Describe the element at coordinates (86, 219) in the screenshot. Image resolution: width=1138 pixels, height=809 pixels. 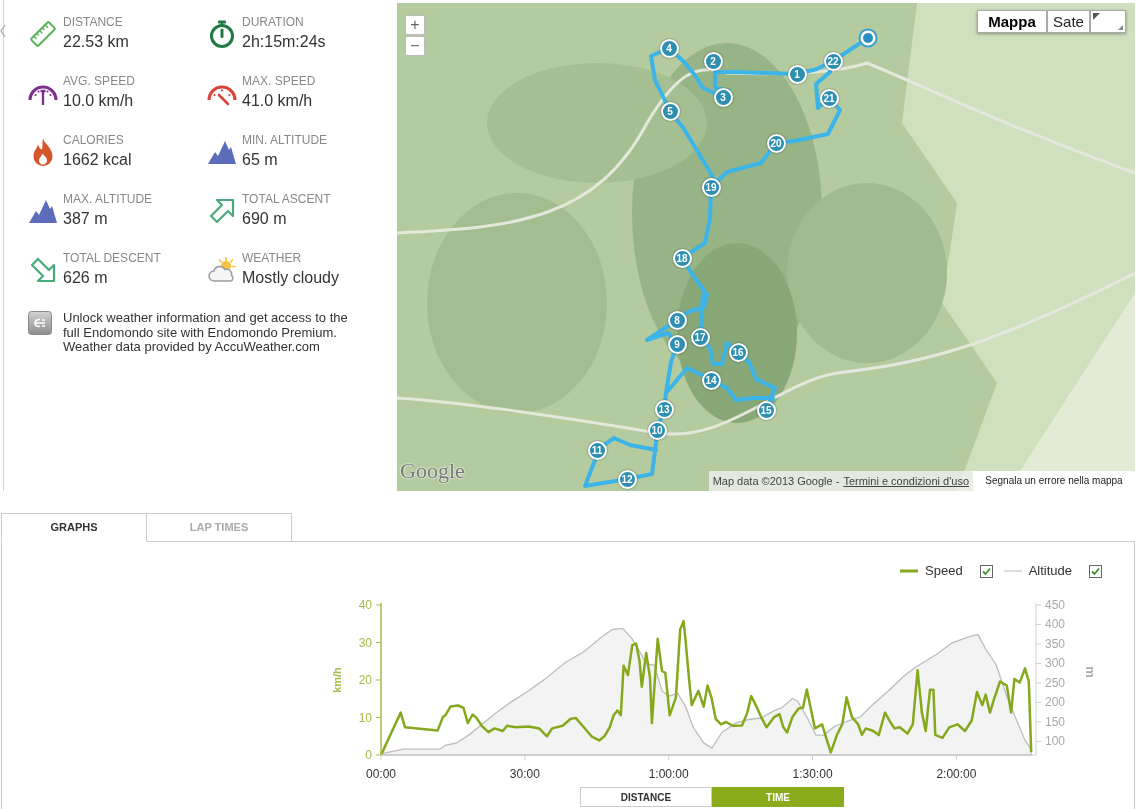
I see `stat-value: 387 m` at that location.